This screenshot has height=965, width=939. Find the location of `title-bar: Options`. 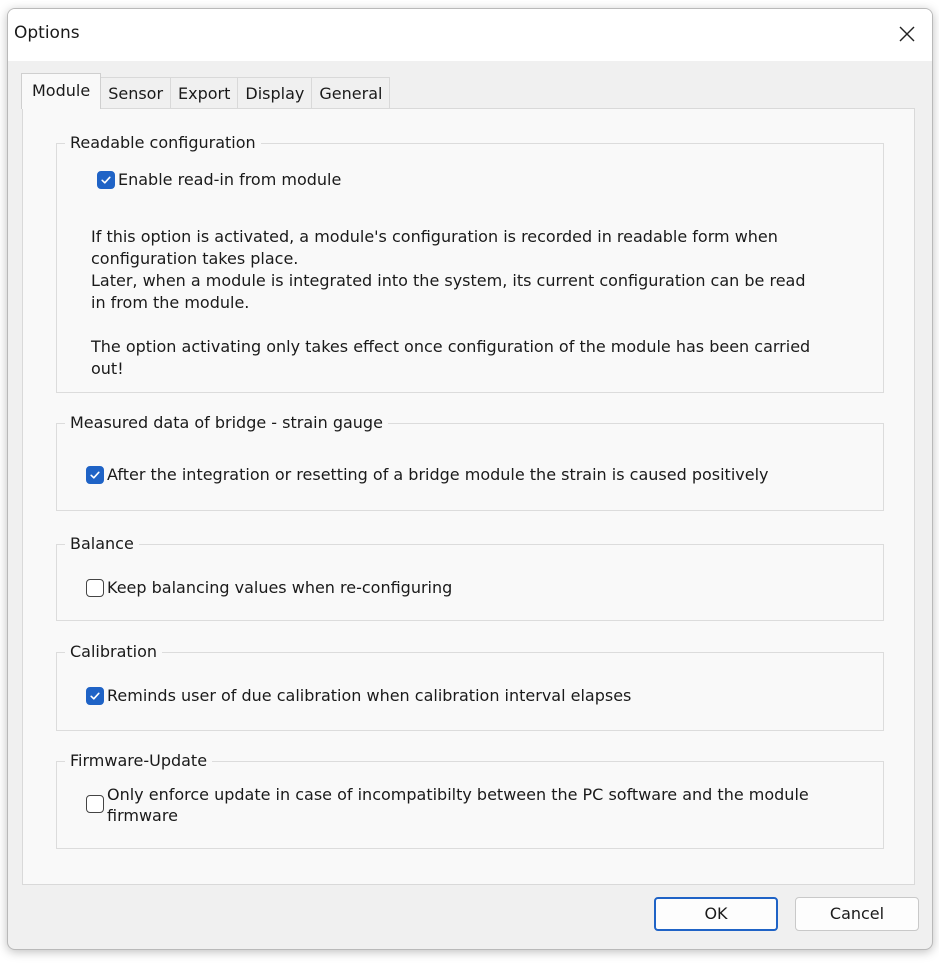

title-bar: Options is located at coordinates (470, 35).